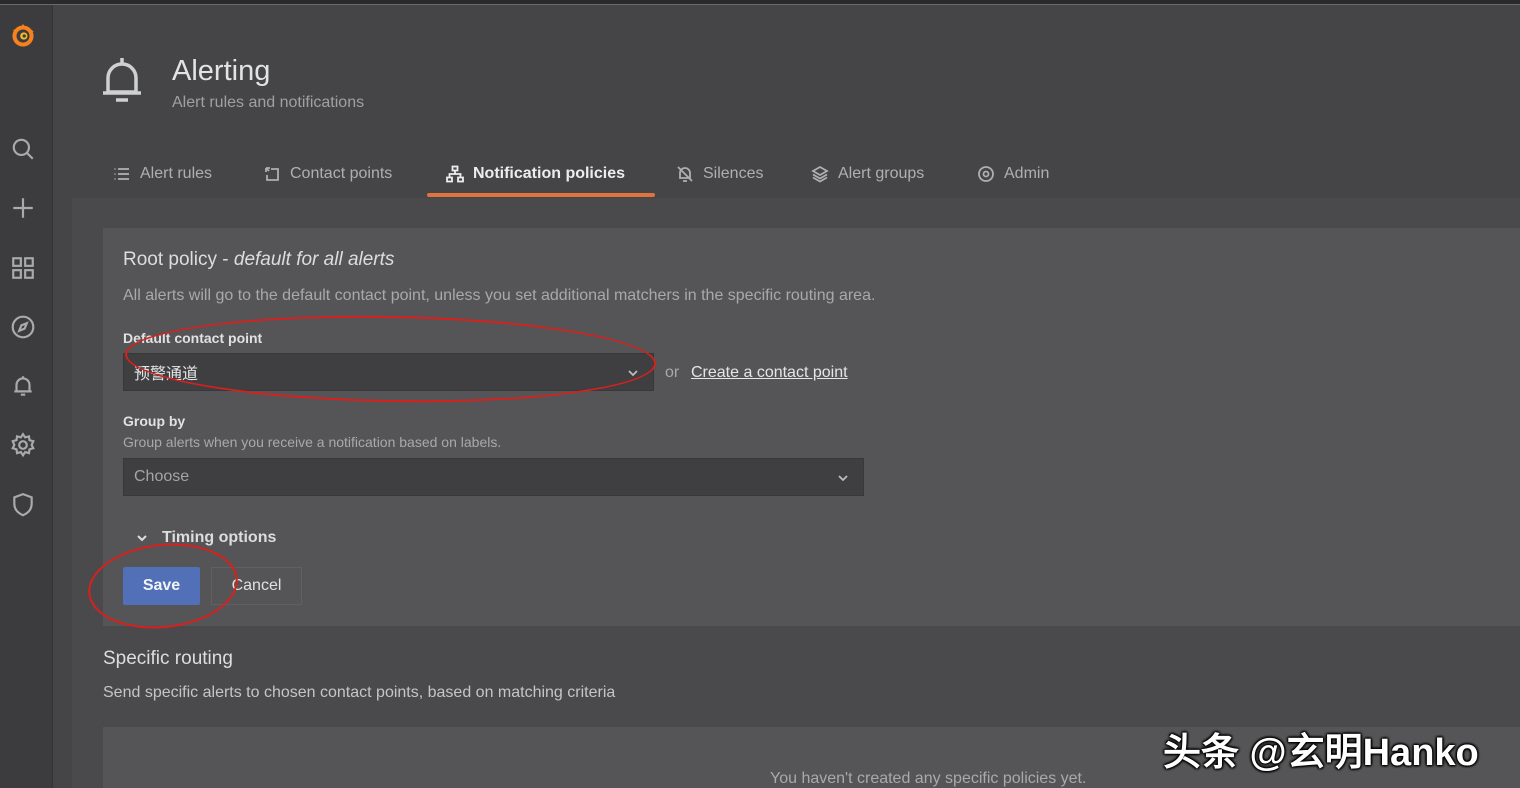  What do you see at coordinates (314, 259) in the screenshot?
I see `root-policy-title-italic: default for all alerts` at bounding box center [314, 259].